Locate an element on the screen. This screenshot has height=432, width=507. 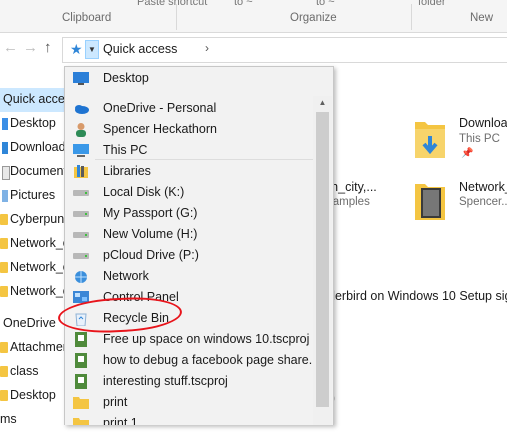
recent-file-name: derbird on Windows 10 Setup sign is located at coordinates (417, 296).